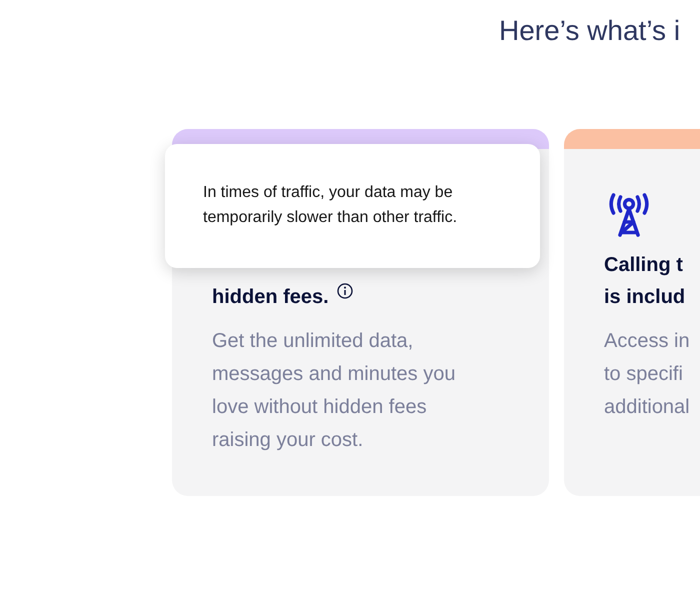 This screenshot has height=600, width=700. I want to click on card-description: Get the unlimited data, messages and minutes you love without hidden fees raising your cost., so click(334, 391).